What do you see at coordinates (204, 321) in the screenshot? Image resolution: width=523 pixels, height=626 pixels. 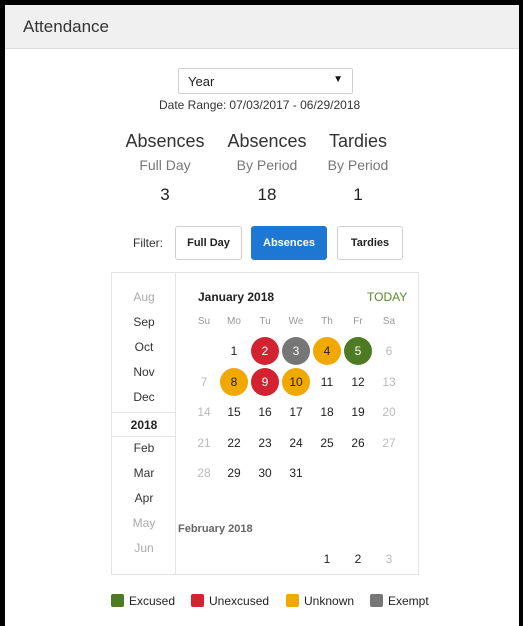 I see `weekday-label: Su` at bounding box center [204, 321].